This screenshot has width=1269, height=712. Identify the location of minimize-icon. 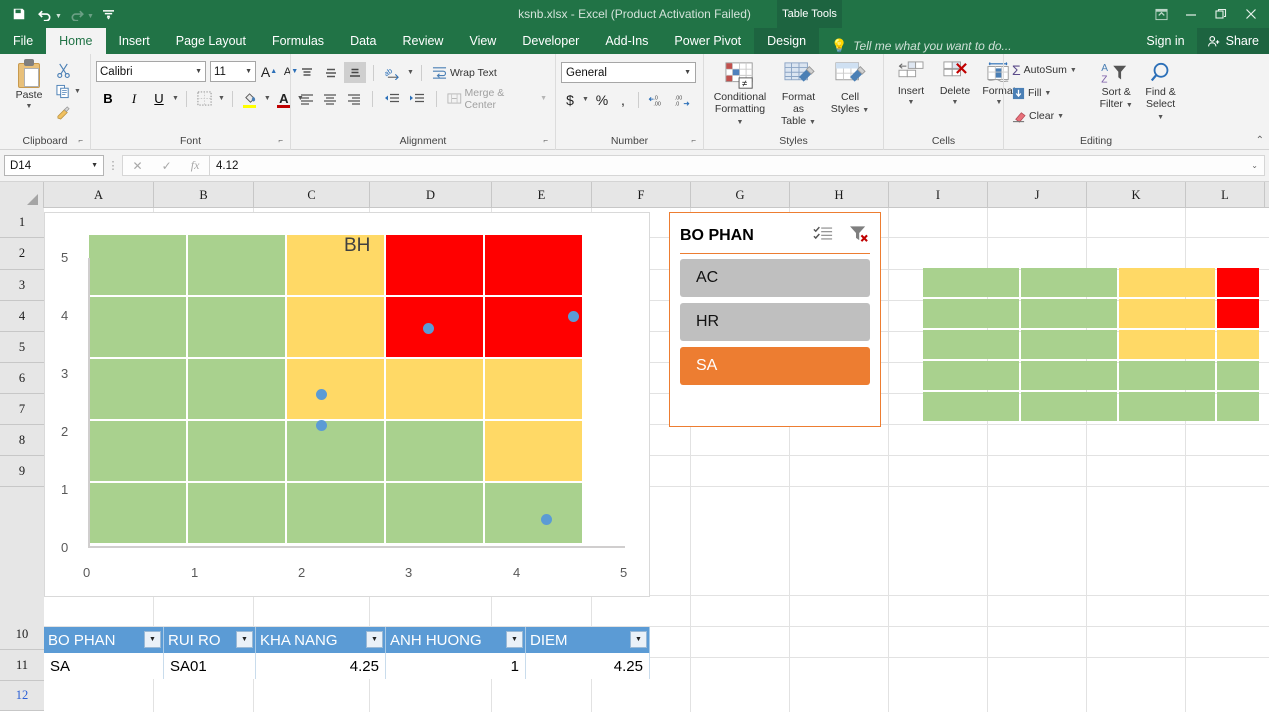
(1191, 14).